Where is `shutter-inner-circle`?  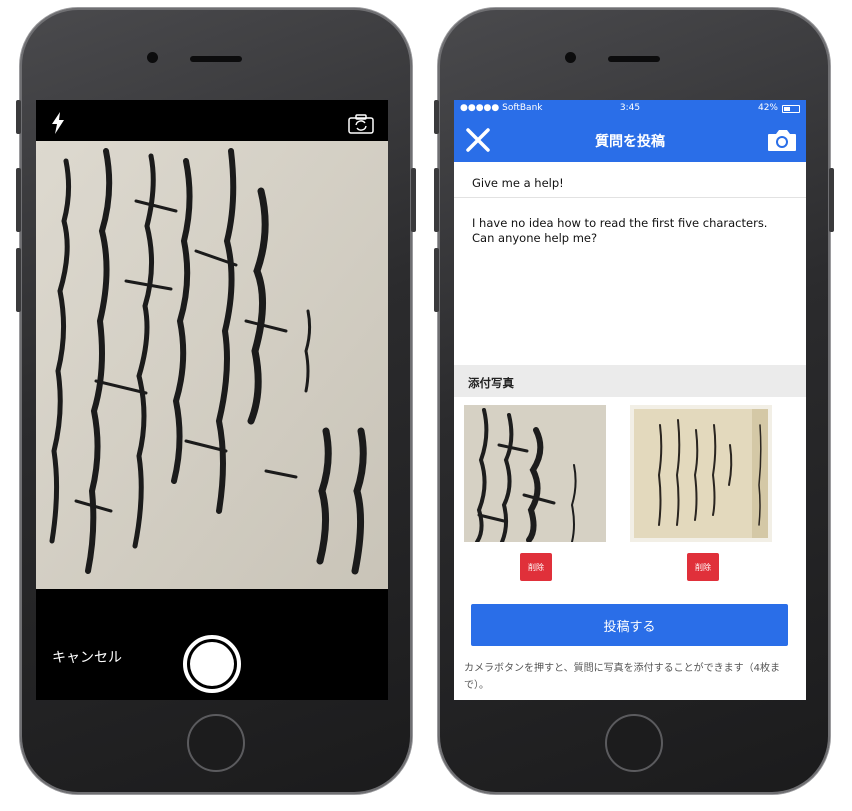 shutter-inner-circle is located at coordinates (212, 664).